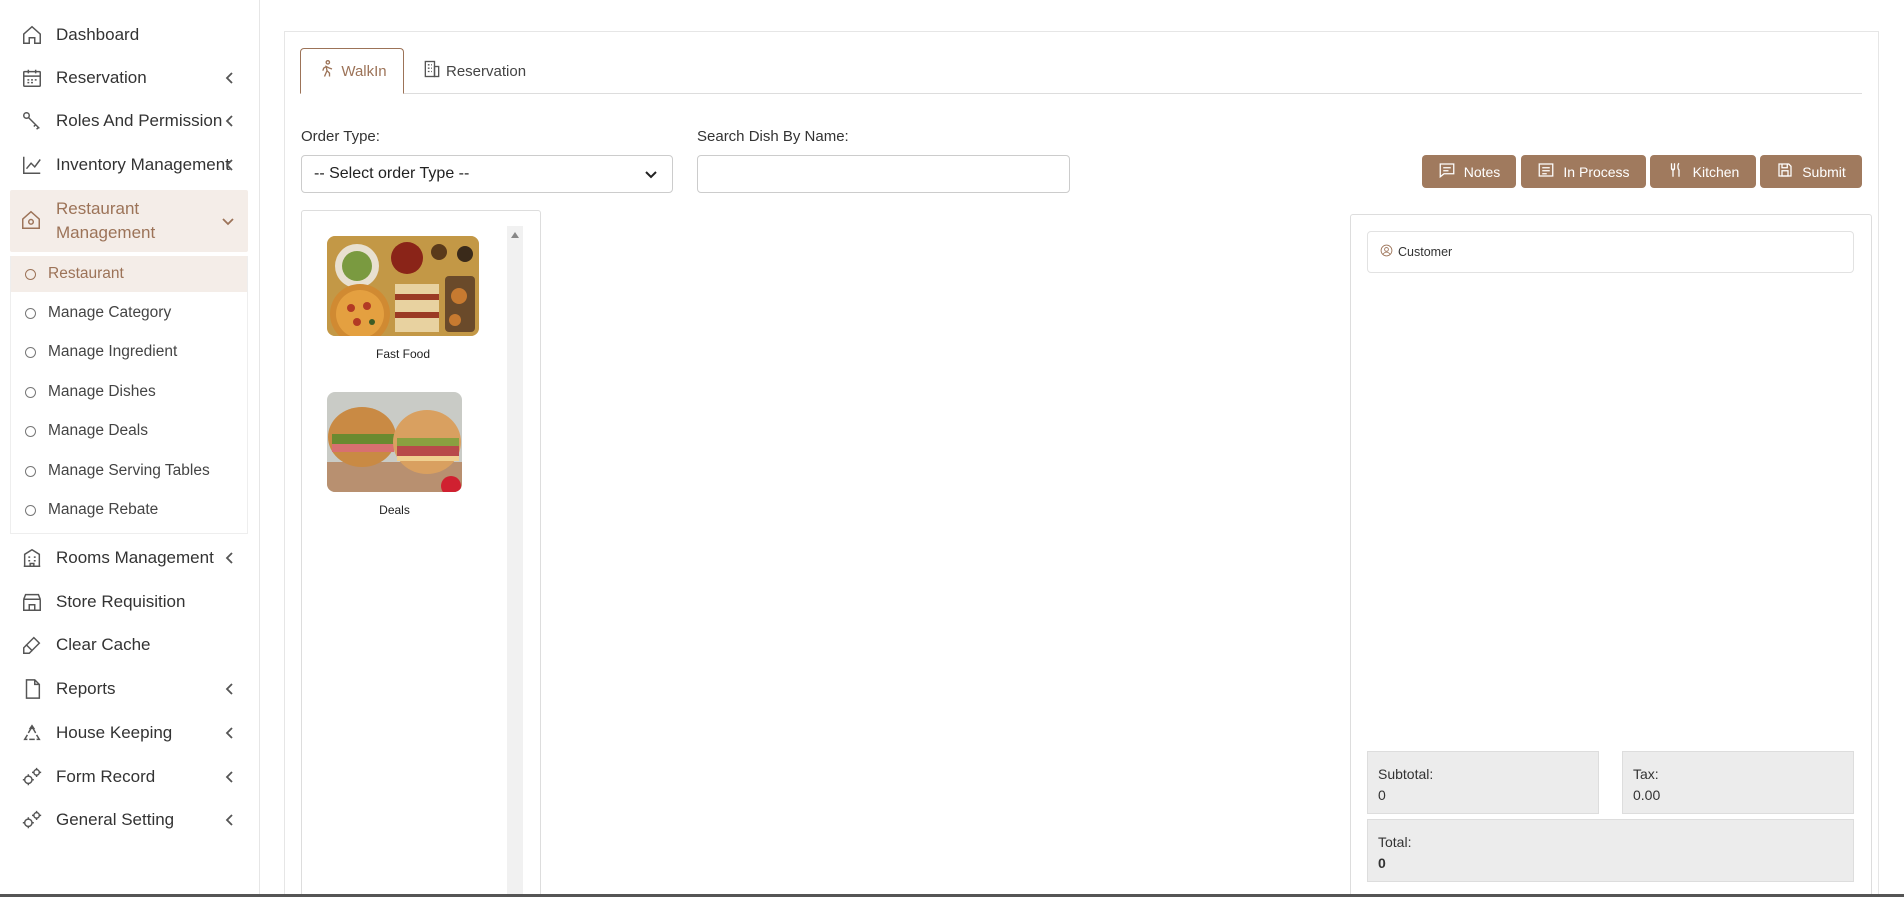 This screenshot has width=1904, height=897. Describe the element at coordinates (329, 71) in the screenshot. I see `walking-icon` at that location.